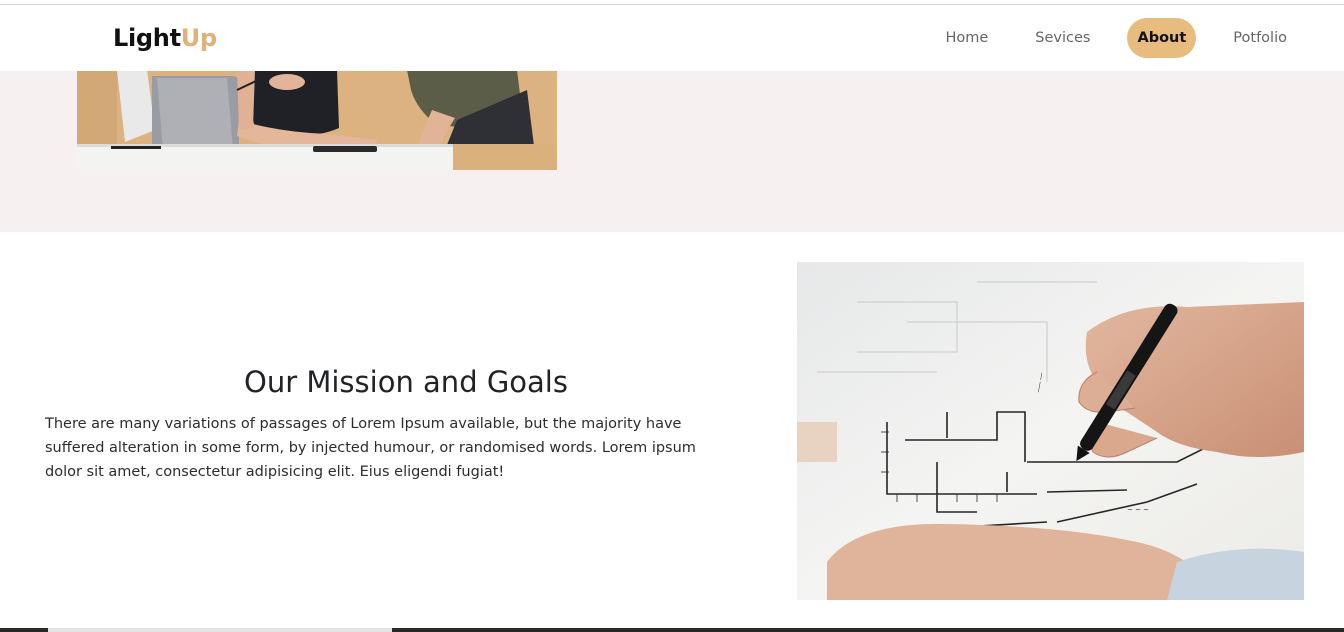  I want to click on team-meeting-photo, so click(317, 120).